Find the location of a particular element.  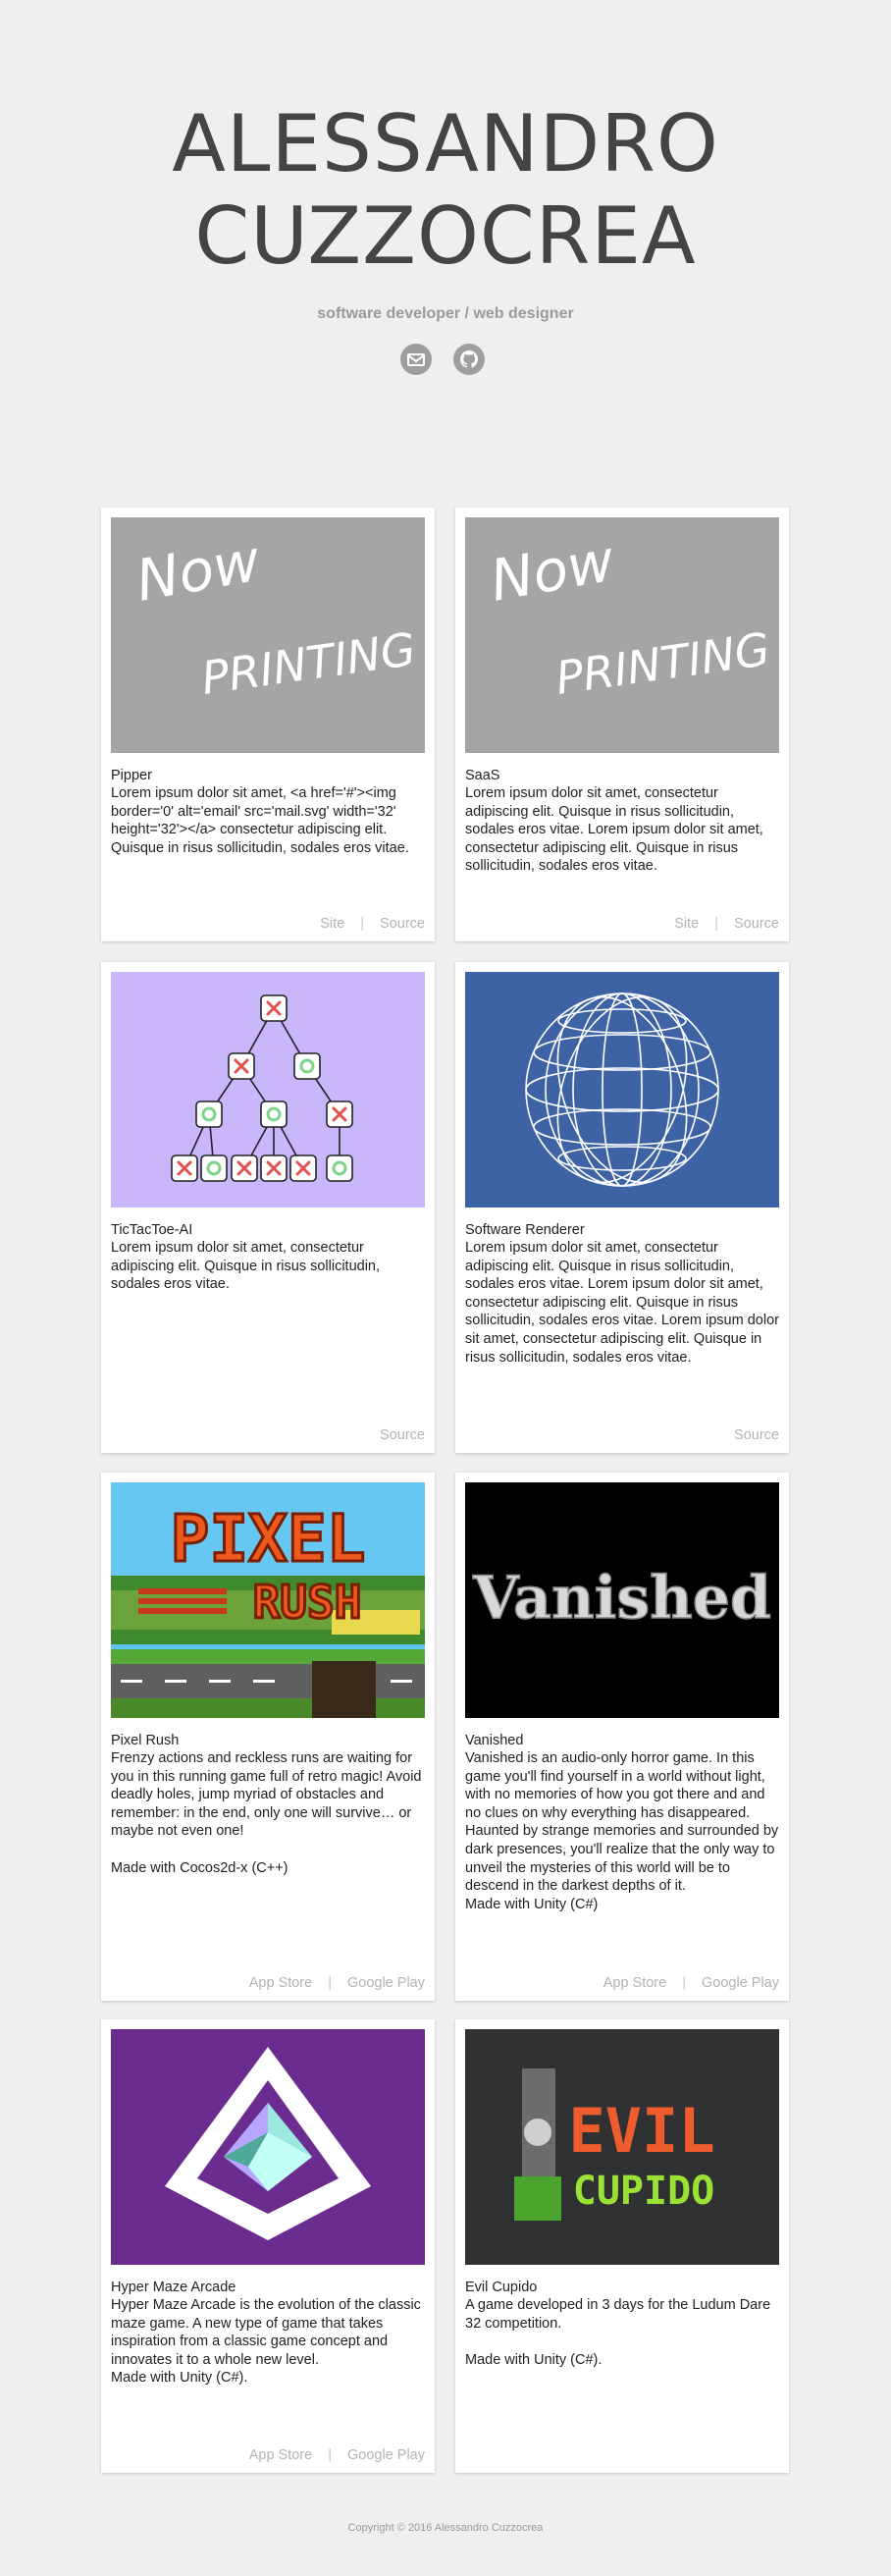

project-title: TicTacToe-AI is located at coordinates (152, 1230).